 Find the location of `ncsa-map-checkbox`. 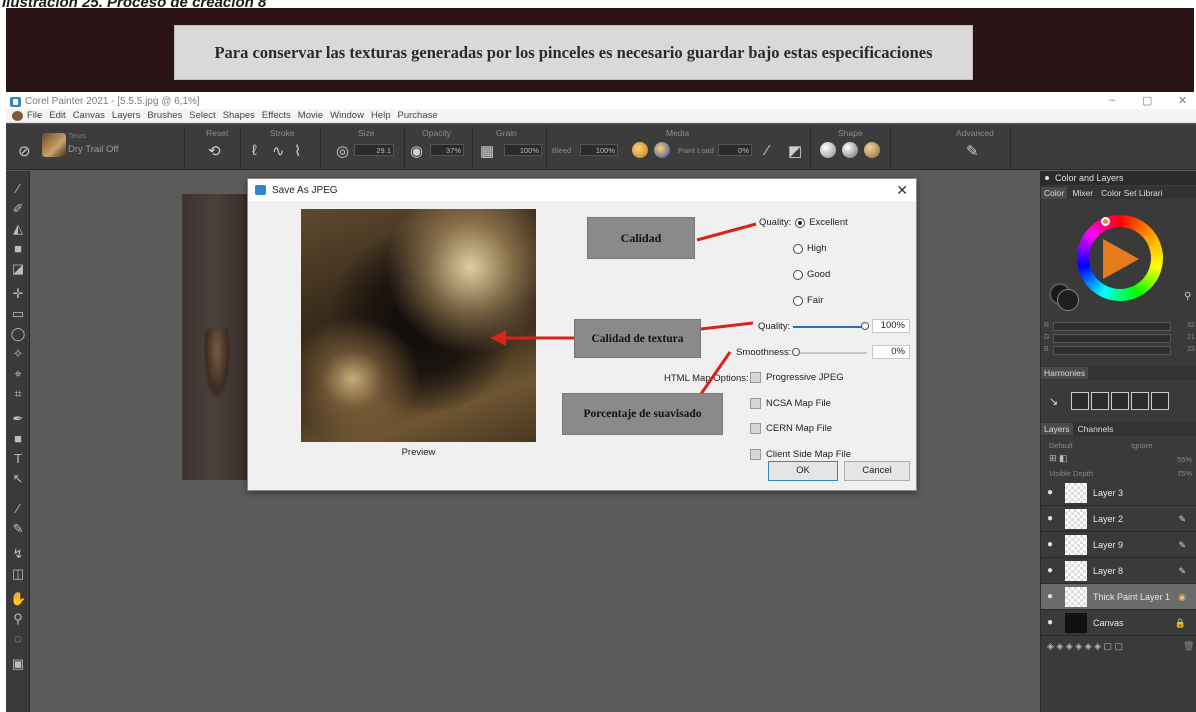

ncsa-map-checkbox is located at coordinates (755, 403).